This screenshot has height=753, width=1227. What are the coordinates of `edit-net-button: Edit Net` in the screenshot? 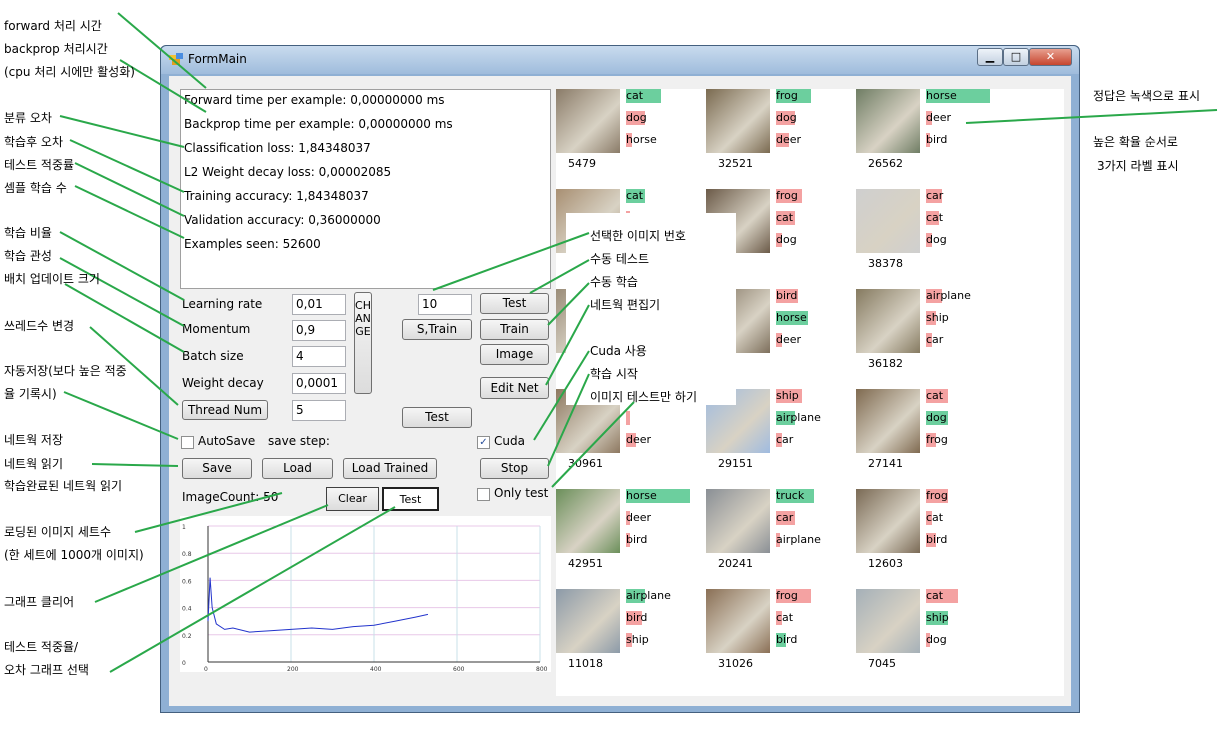 It's located at (514, 388).